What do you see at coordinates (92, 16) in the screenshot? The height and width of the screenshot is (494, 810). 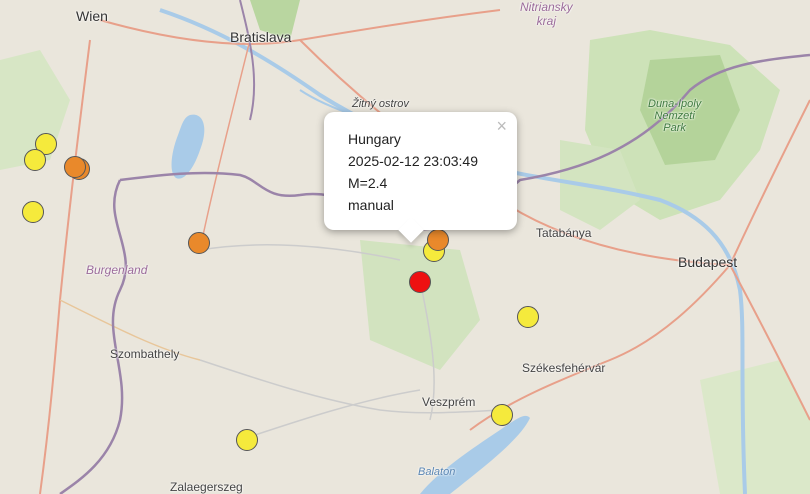 I see `city-label-wien: Wien` at bounding box center [92, 16].